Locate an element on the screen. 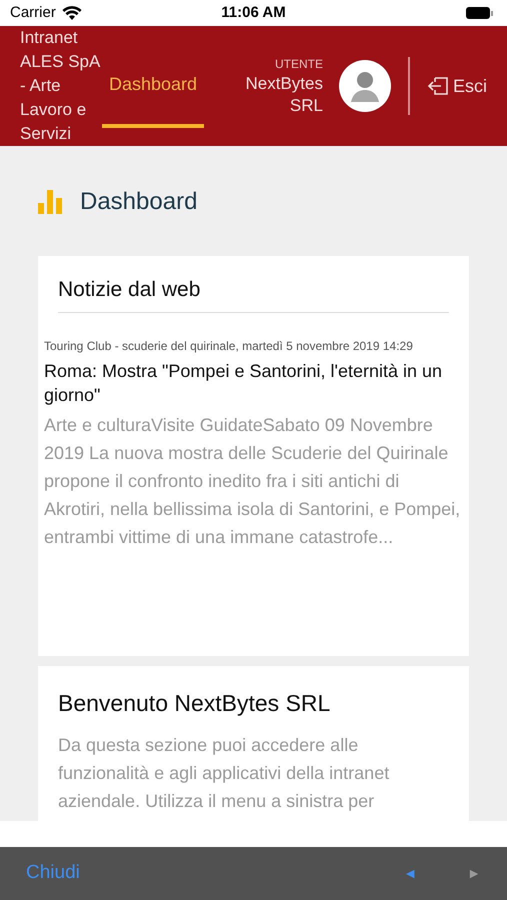 Image resolution: width=507 pixels, height=900 pixels. bar-chart-icon is located at coordinates (50, 202).